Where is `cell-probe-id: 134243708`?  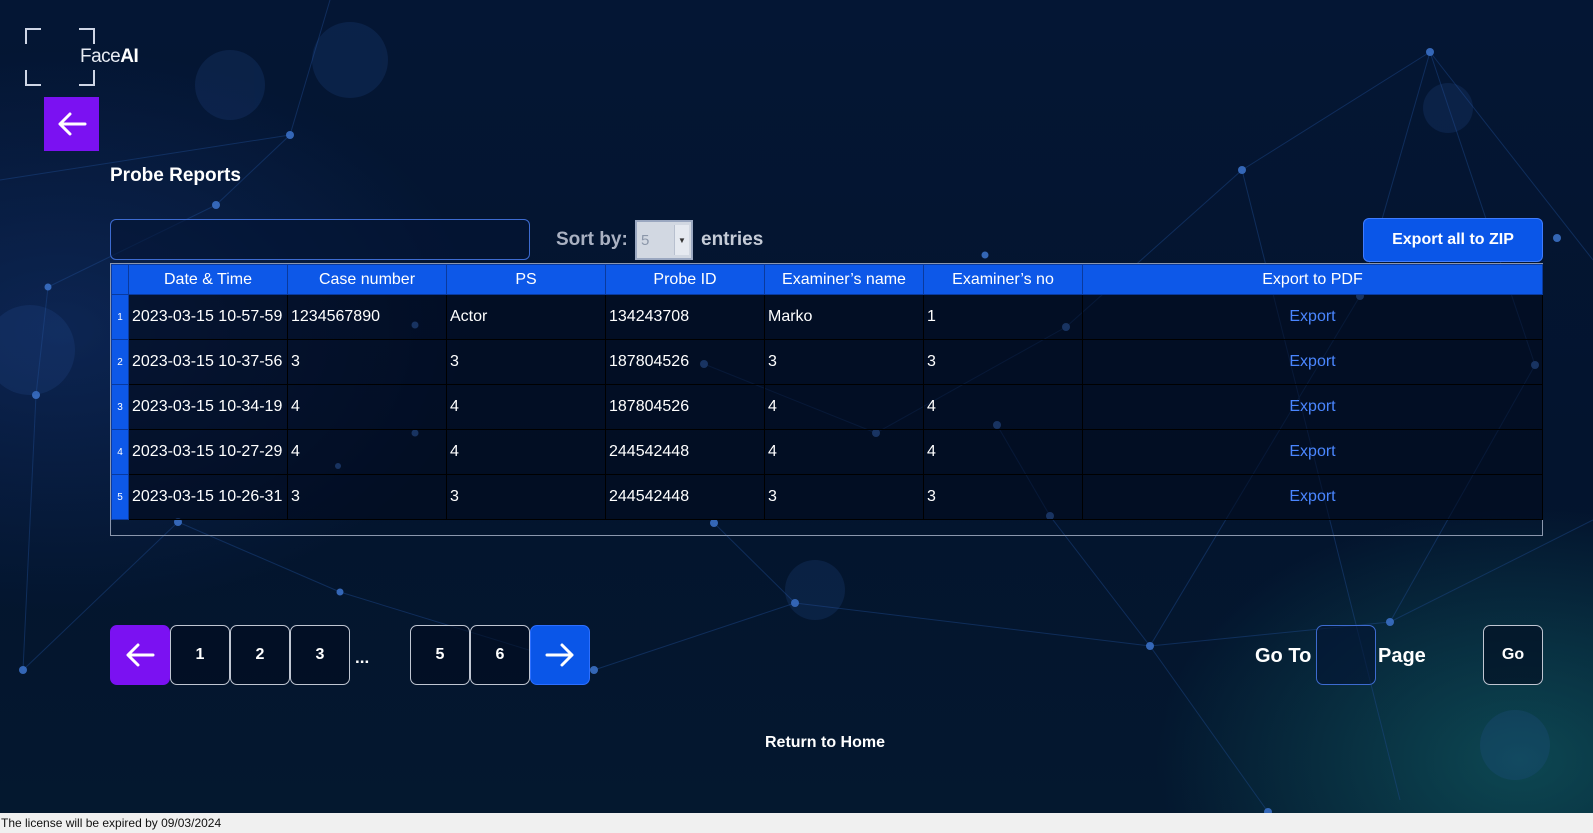
cell-probe-id: 134243708 is located at coordinates (685, 317).